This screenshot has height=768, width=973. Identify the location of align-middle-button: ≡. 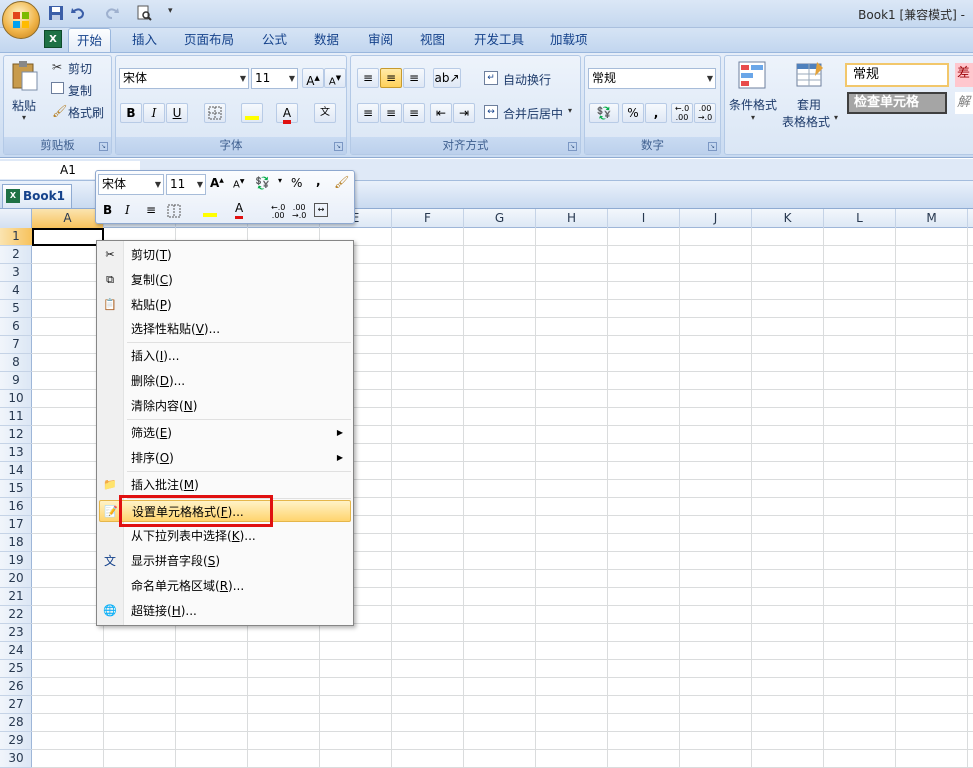
(391, 78).